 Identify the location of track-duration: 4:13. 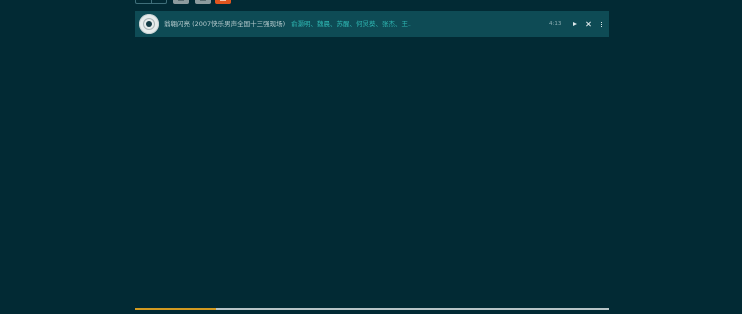
(555, 24).